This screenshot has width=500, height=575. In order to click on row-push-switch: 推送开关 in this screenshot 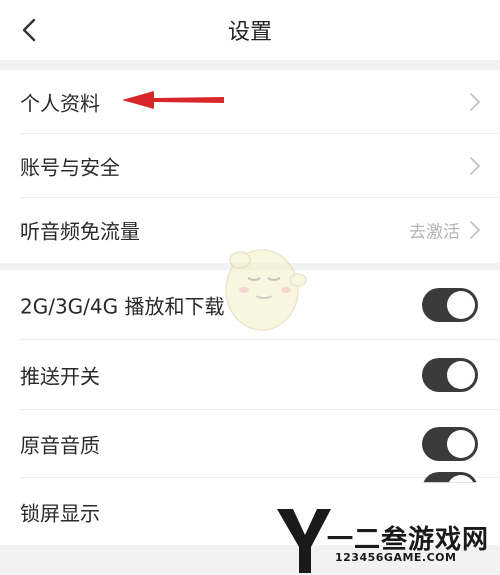, I will do `click(250, 375)`.